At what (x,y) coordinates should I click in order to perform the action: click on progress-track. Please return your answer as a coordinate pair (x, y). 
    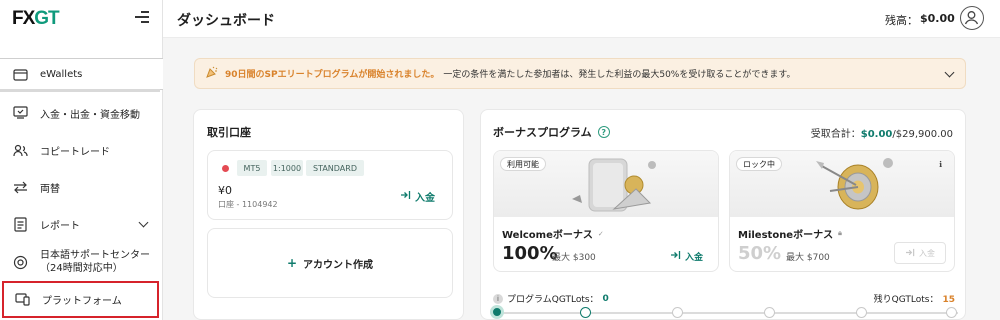
    Looking at the image, I should click on (727, 313).